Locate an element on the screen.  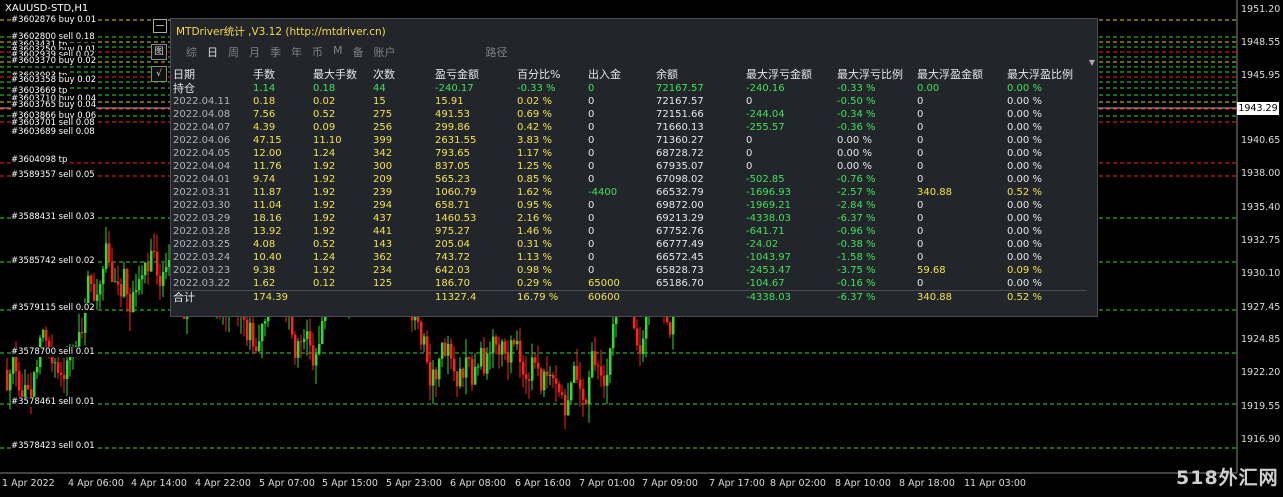
table-cell: 1.24 is located at coordinates (324, 153).